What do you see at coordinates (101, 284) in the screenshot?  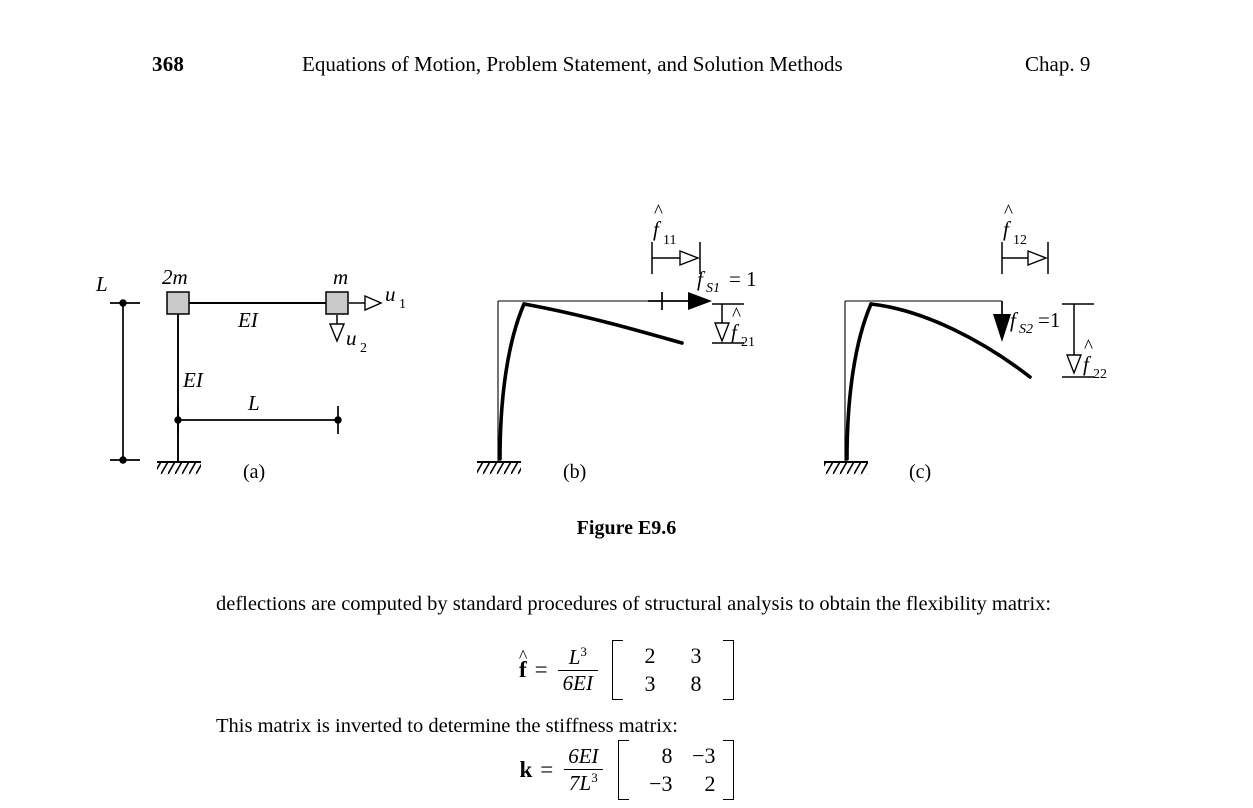 I see `vertical-dimension-label: L` at bounding box center [101, 284].